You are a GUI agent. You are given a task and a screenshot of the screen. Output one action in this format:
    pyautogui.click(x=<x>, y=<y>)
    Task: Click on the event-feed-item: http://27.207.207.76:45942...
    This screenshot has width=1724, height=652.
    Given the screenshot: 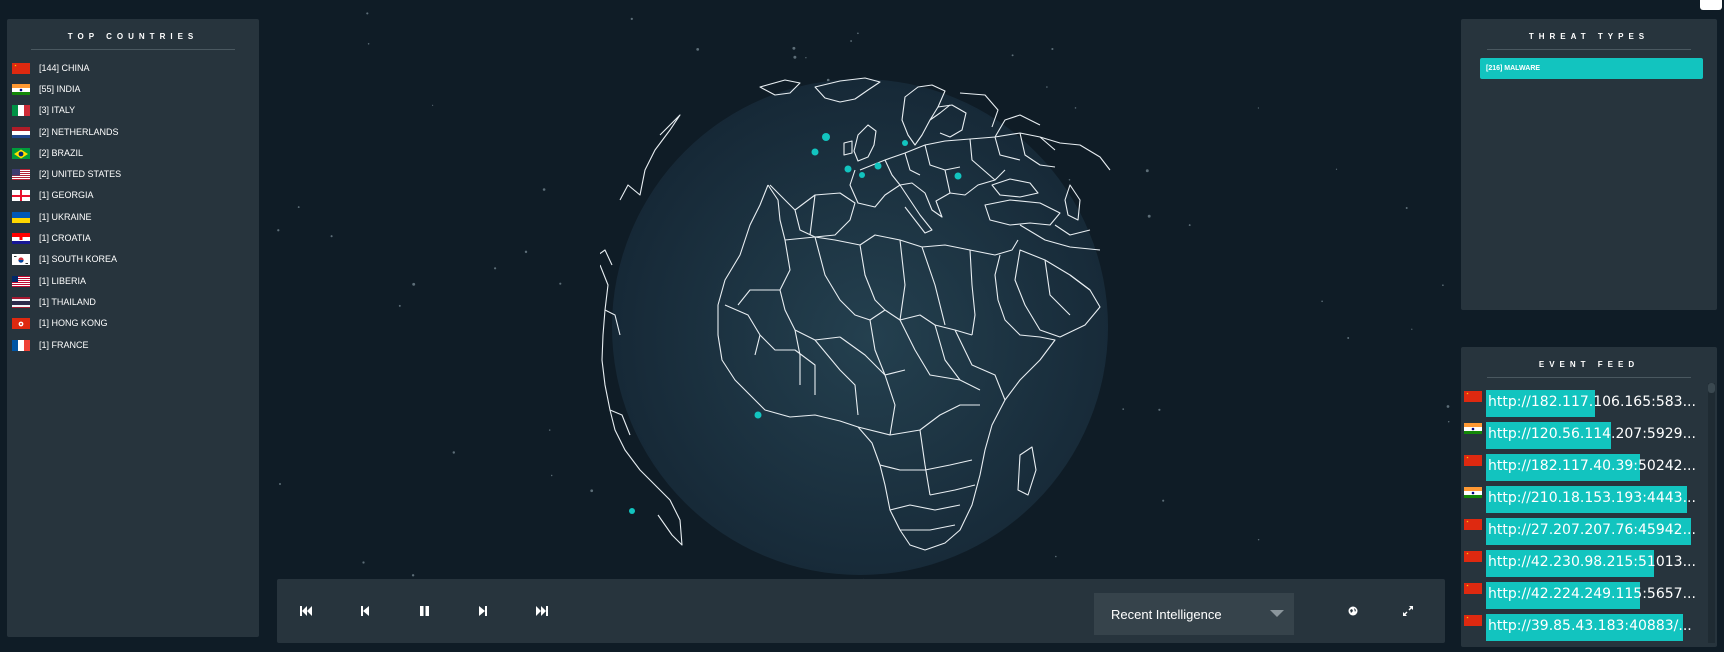 What is the action you would take?
    pyautogui.click(x=1581, y=528)
    